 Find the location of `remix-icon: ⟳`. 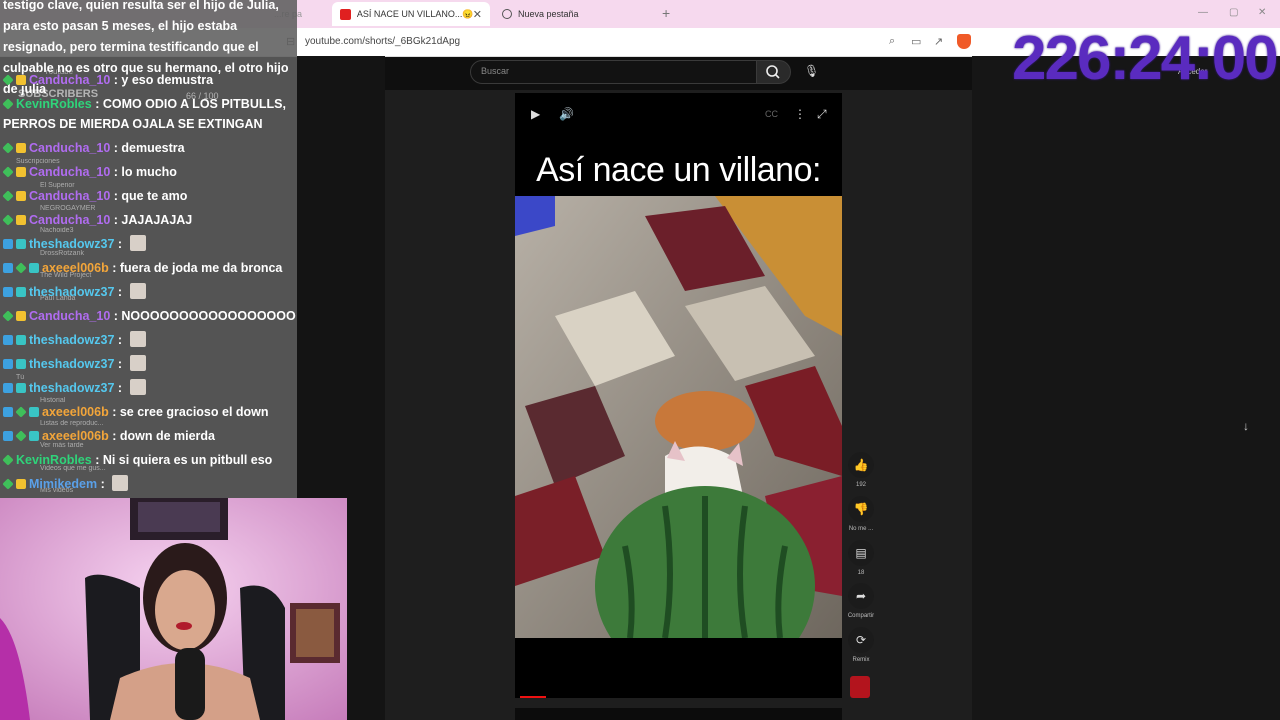

remix-icon: ⟳ is located at coordinates (861, 640).